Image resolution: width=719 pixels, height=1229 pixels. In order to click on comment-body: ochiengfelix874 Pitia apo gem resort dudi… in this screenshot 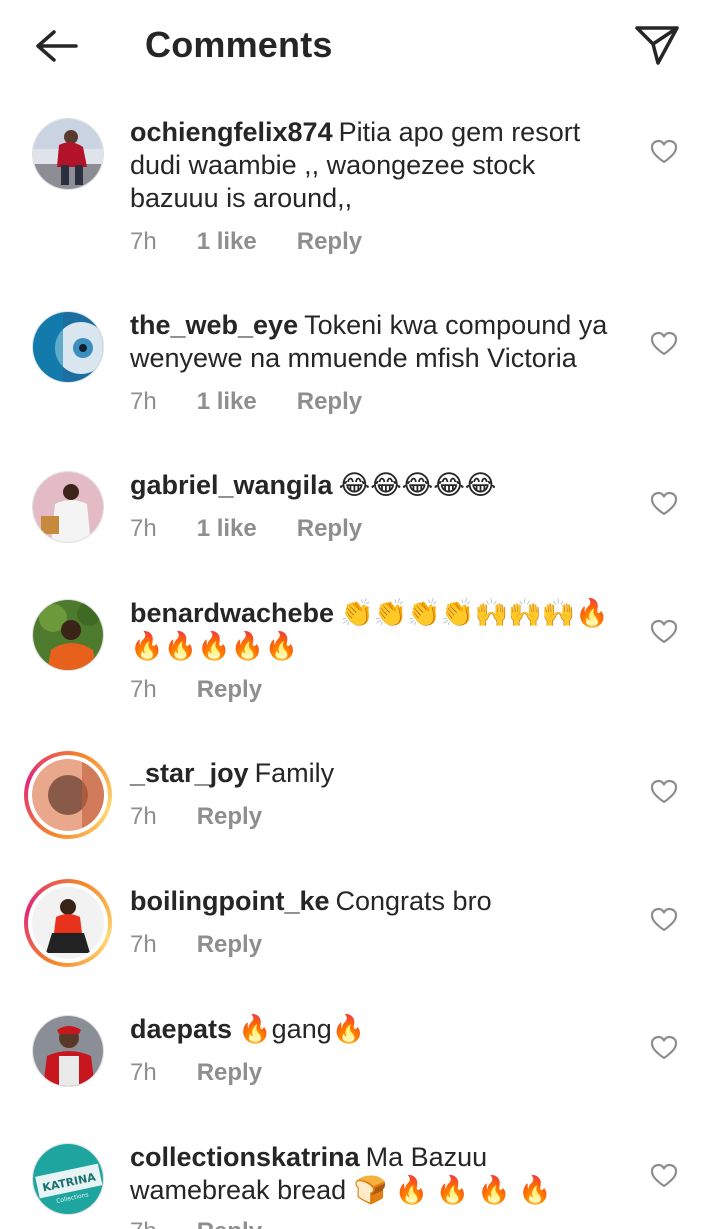, I will do `click(375, 165)`.